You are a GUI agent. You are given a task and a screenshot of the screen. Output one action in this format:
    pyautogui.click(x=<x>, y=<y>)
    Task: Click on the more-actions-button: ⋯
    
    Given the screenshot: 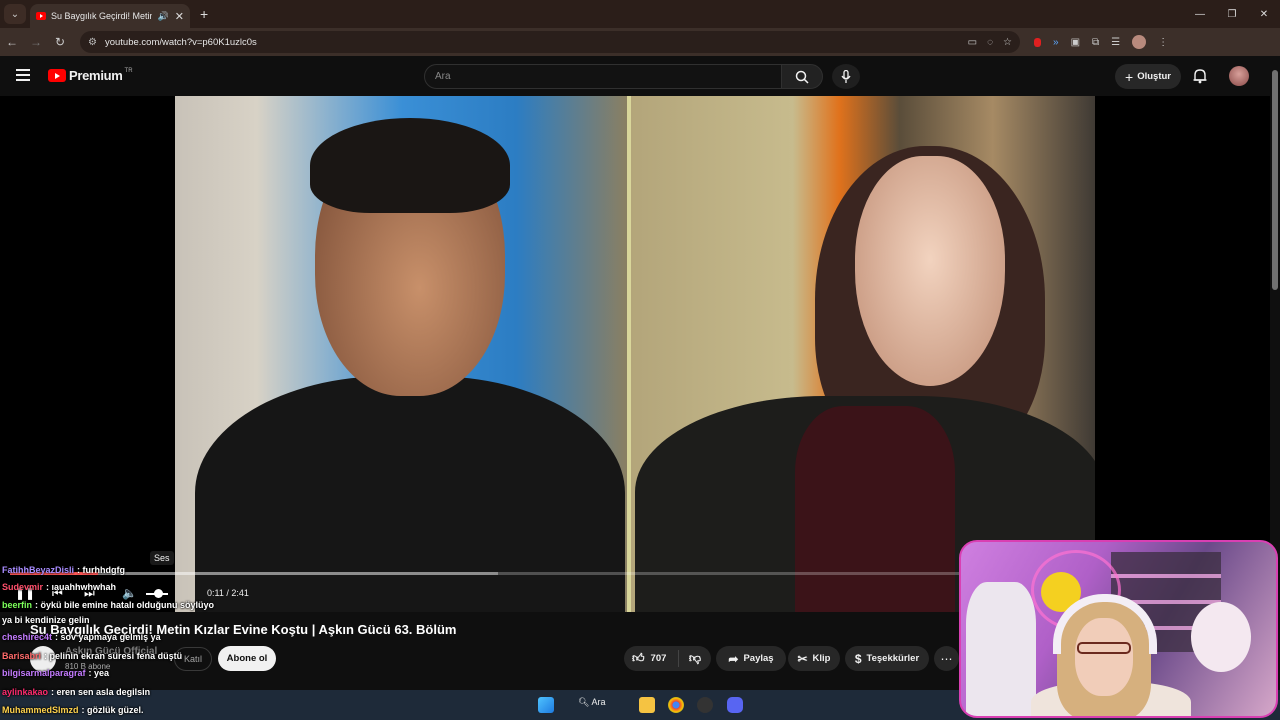 What is the action you would take?
    pyautogui.click(x=946, y=658)
    